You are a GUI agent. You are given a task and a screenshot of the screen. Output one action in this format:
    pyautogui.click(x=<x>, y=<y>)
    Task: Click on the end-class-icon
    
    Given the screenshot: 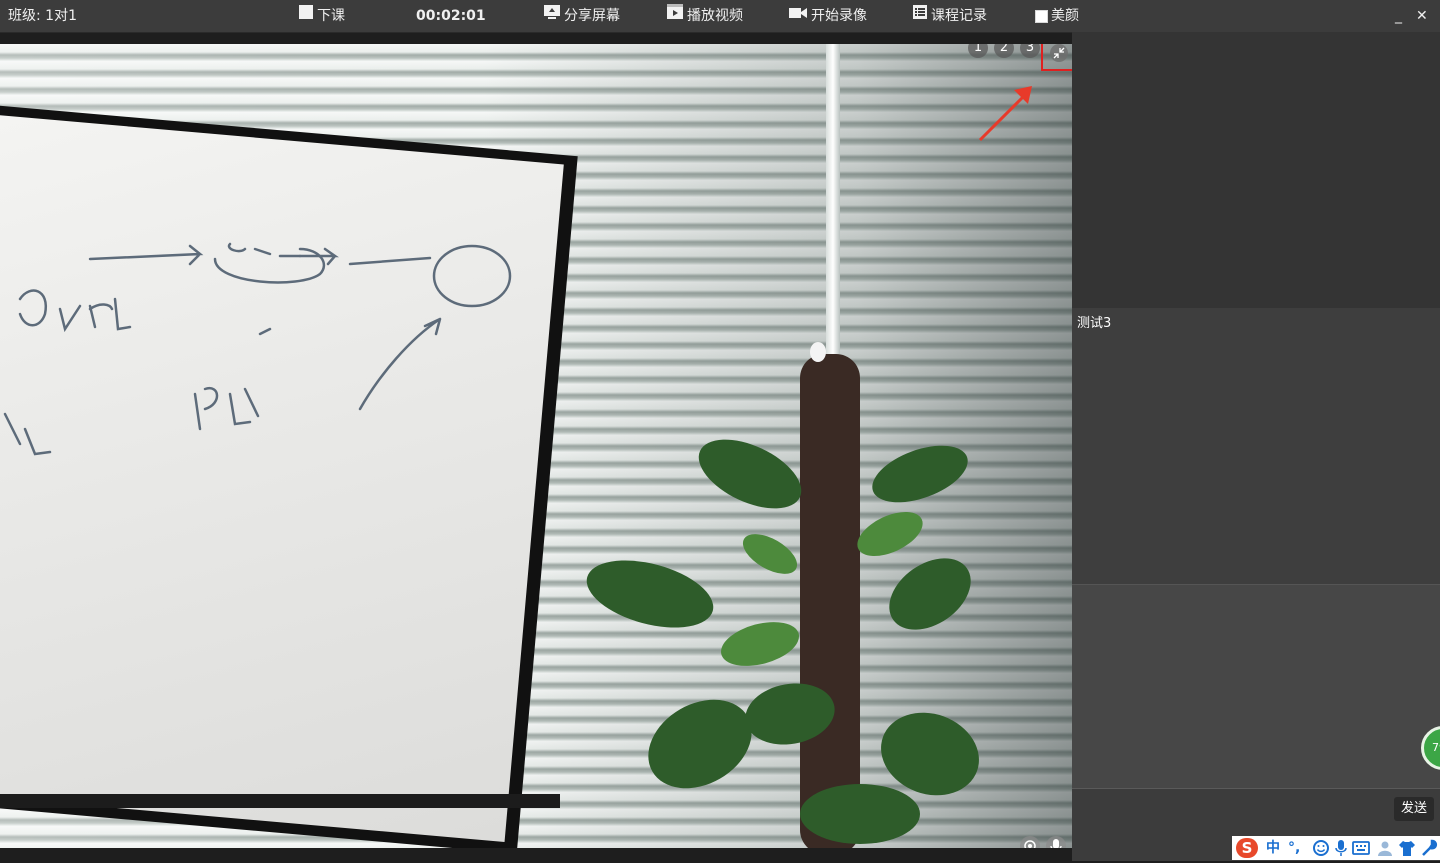 What is the action you would take?
    pyautogui.click(x=306, y=16)
    